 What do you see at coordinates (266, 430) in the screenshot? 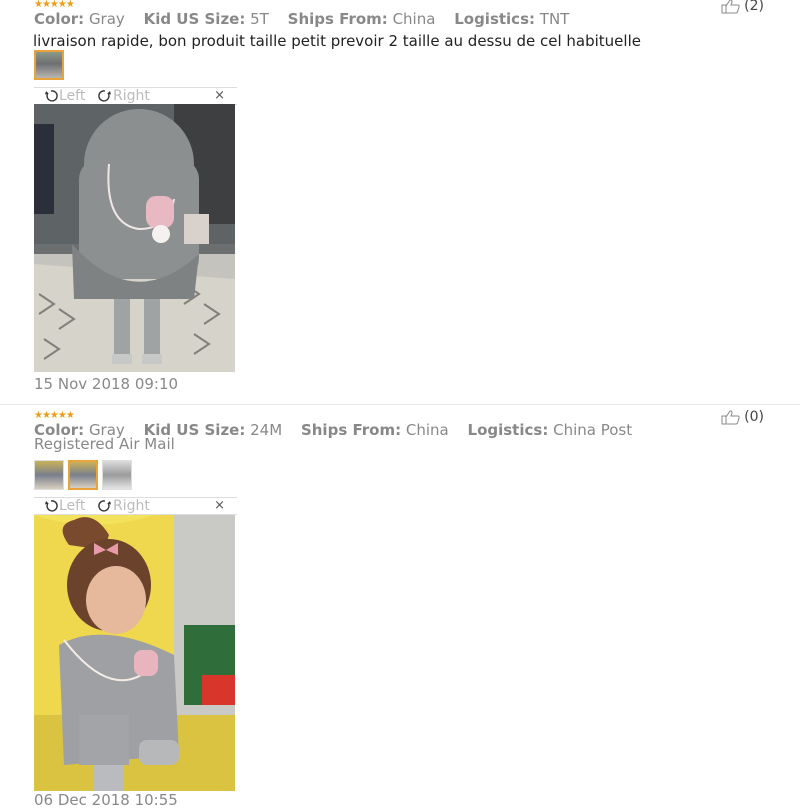
I see `size-value: 24M` at bounding box center [266, 430].